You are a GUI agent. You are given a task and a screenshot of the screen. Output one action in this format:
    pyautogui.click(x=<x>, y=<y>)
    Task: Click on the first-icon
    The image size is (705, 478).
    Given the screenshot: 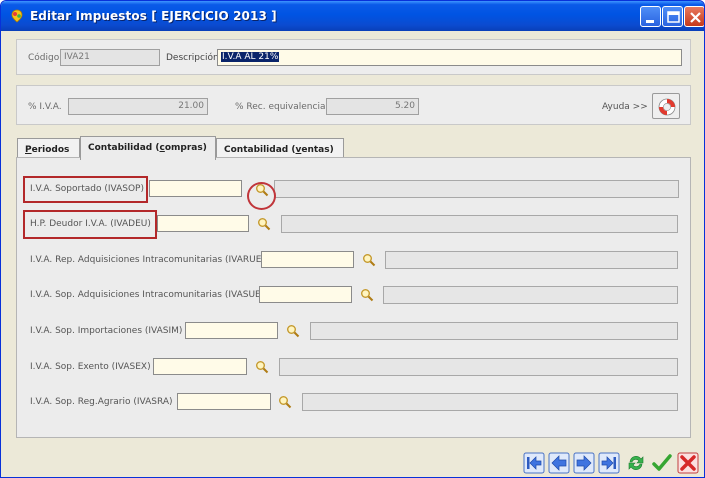 What is the action you would take?
    pyautogui.click(x=534, y=463)
    